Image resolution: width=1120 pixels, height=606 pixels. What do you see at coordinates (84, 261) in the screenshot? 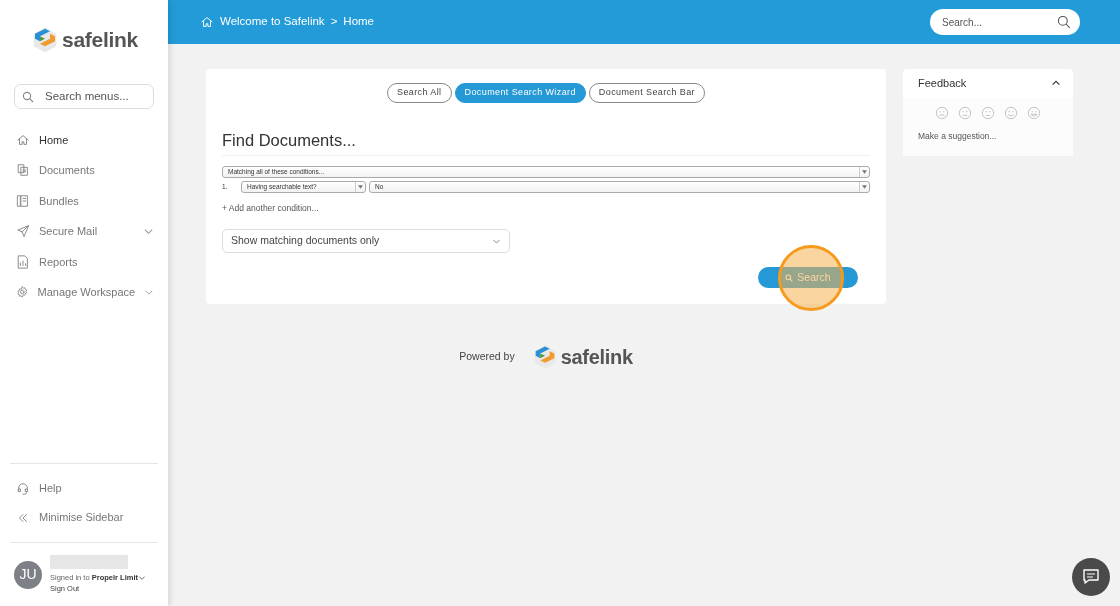
I see `sidebar-item: Reports` at bounding box center [84, 261].